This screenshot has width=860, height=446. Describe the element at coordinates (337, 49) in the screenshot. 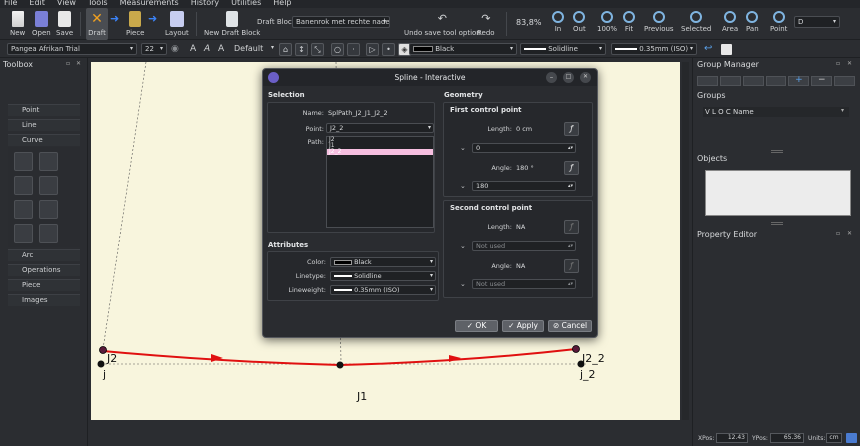

I see `circle-icon: ○` at that location.